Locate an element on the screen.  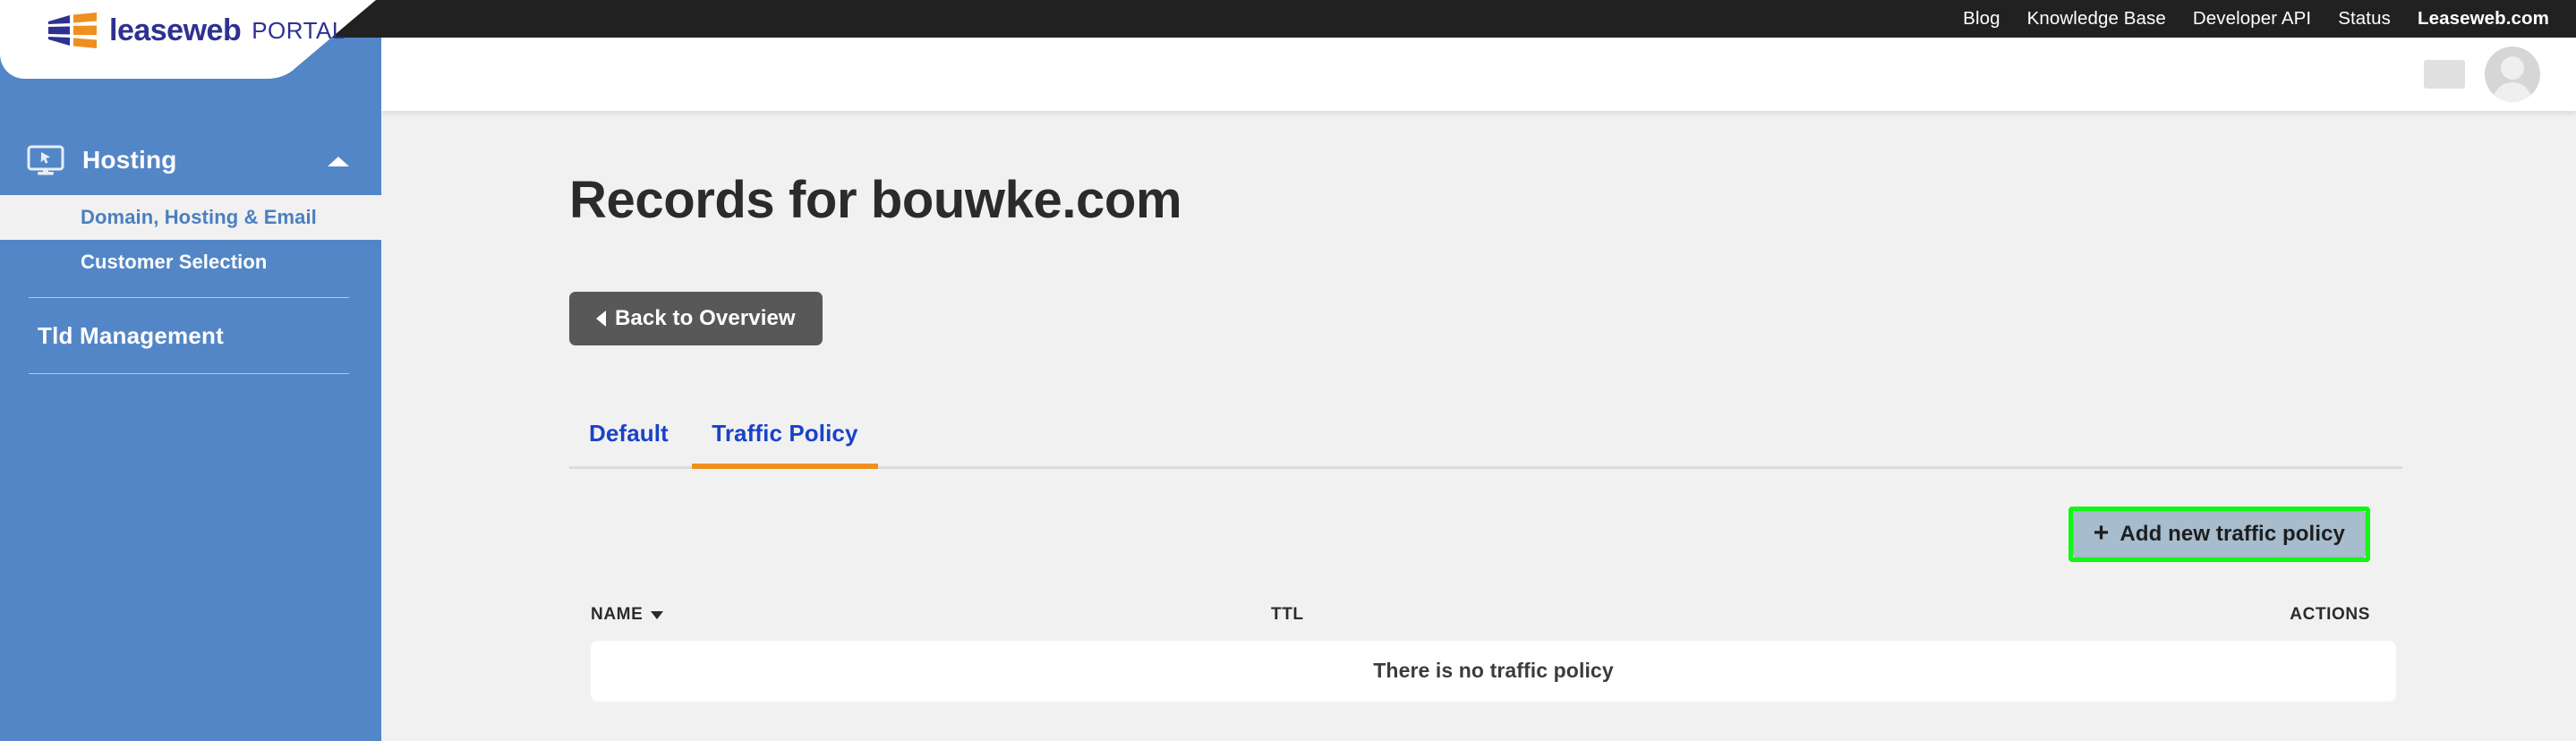
header-placeholder-box is located at coordinates (2444, 74).